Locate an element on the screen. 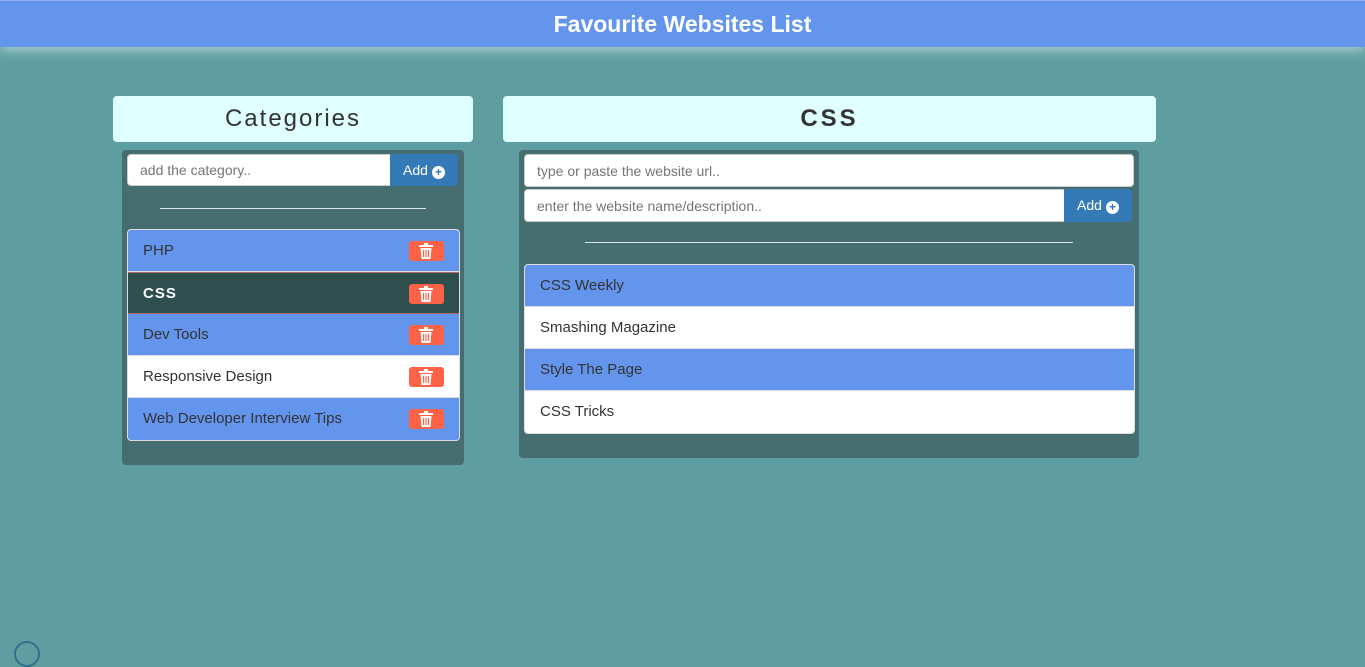 This screenshot has width=1365, height=667. category-label: CSS is located at coordinates (160, 293).